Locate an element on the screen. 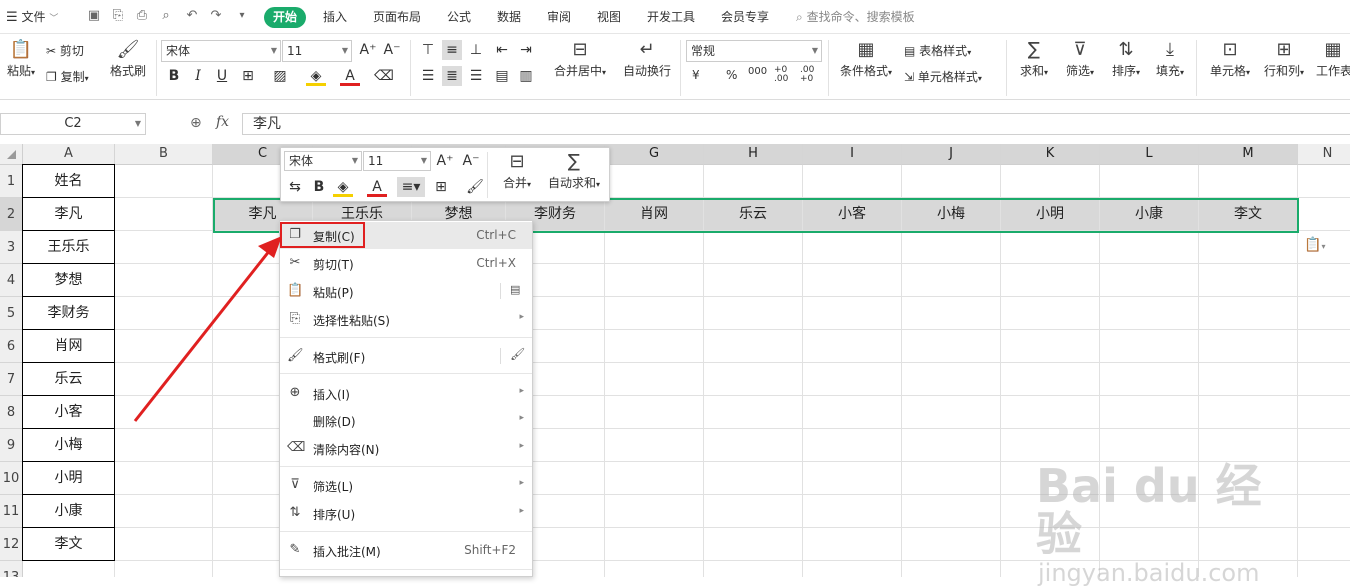 Image resolution: width=1350 pixels, height=588 pixels. arrow-shaft is located at coordinates (202, 335).